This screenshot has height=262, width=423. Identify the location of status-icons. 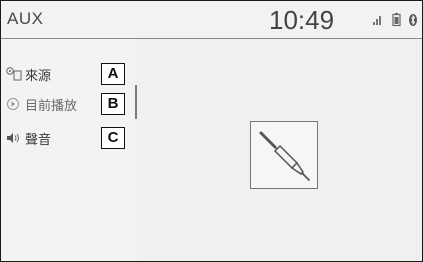
(395, 20).